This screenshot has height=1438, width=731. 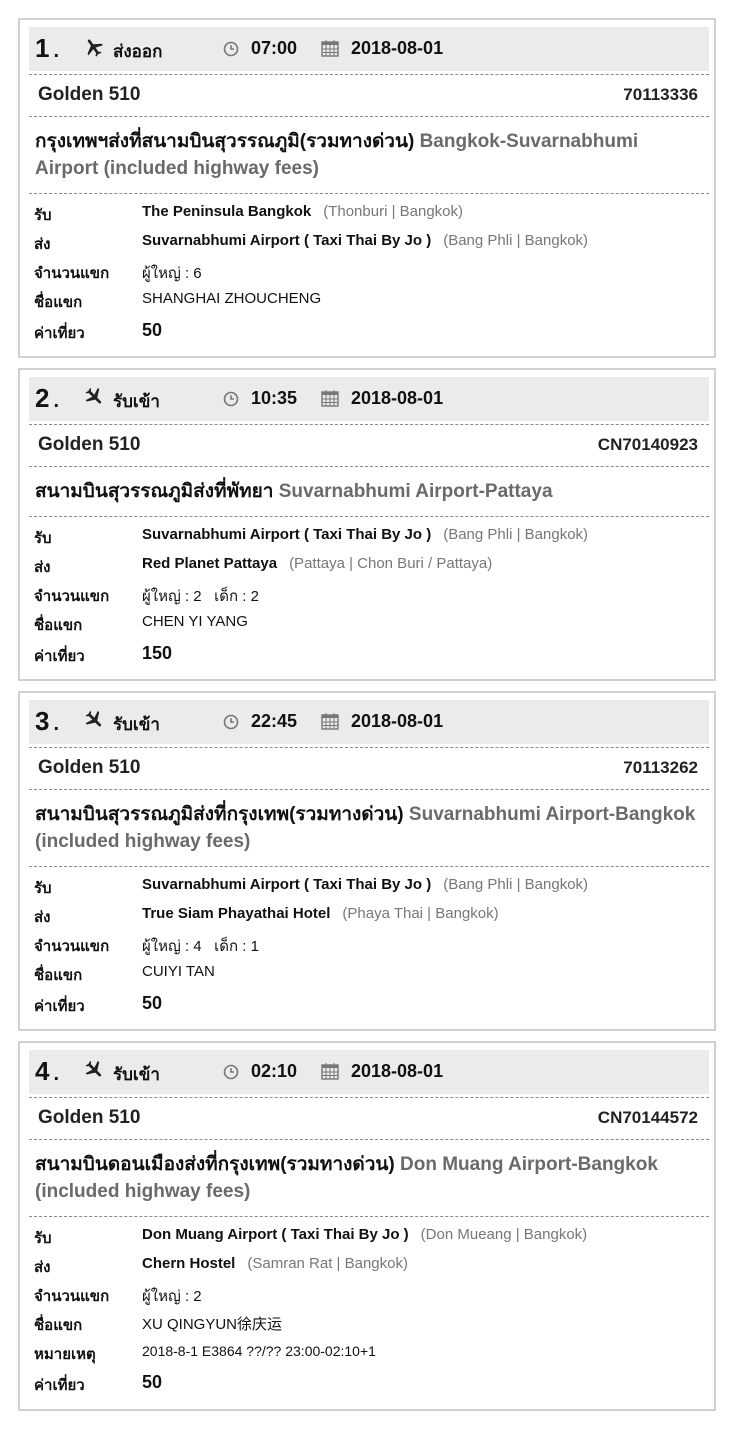 I want to click on booking-number: 4., so click(x=48, y=1071).